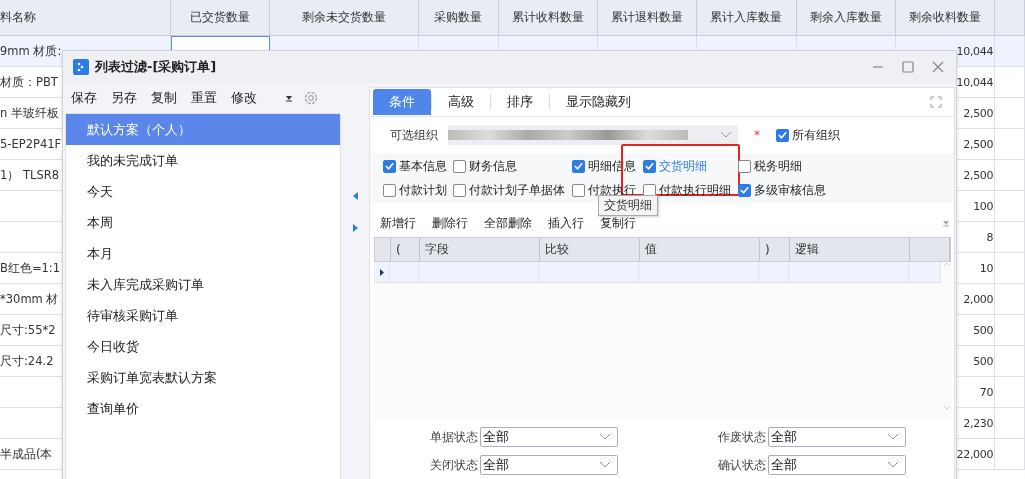  What do you see at coordinates (816, 135) in the screenshot?
I see `checkbox-label: 所有组织` at bounding box center [816, 135].